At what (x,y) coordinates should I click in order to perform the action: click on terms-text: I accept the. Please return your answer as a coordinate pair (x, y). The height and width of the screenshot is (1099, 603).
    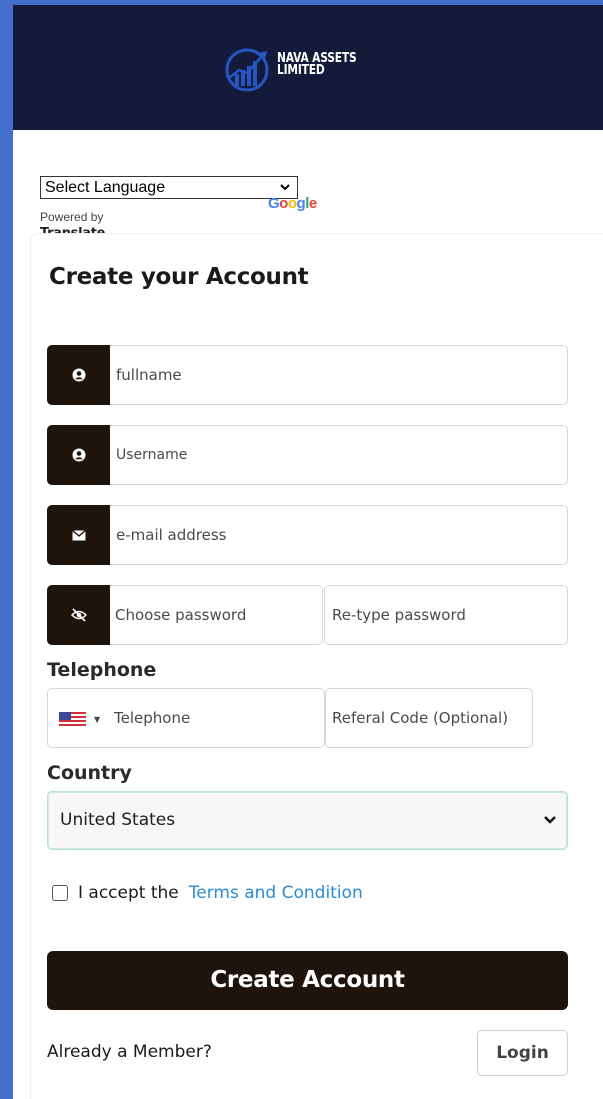
    Looking at the image, I should click on (128, 893).